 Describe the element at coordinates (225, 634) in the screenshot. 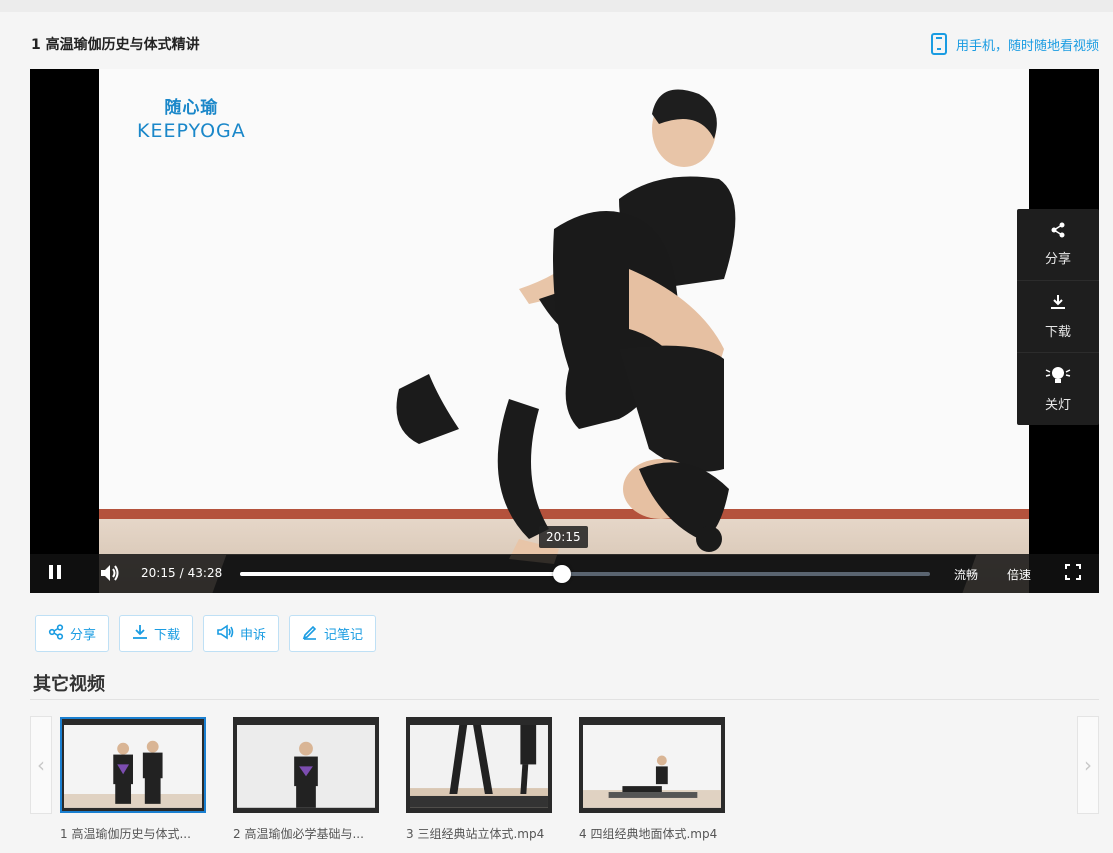

I see `megaphone-icon` at that location.